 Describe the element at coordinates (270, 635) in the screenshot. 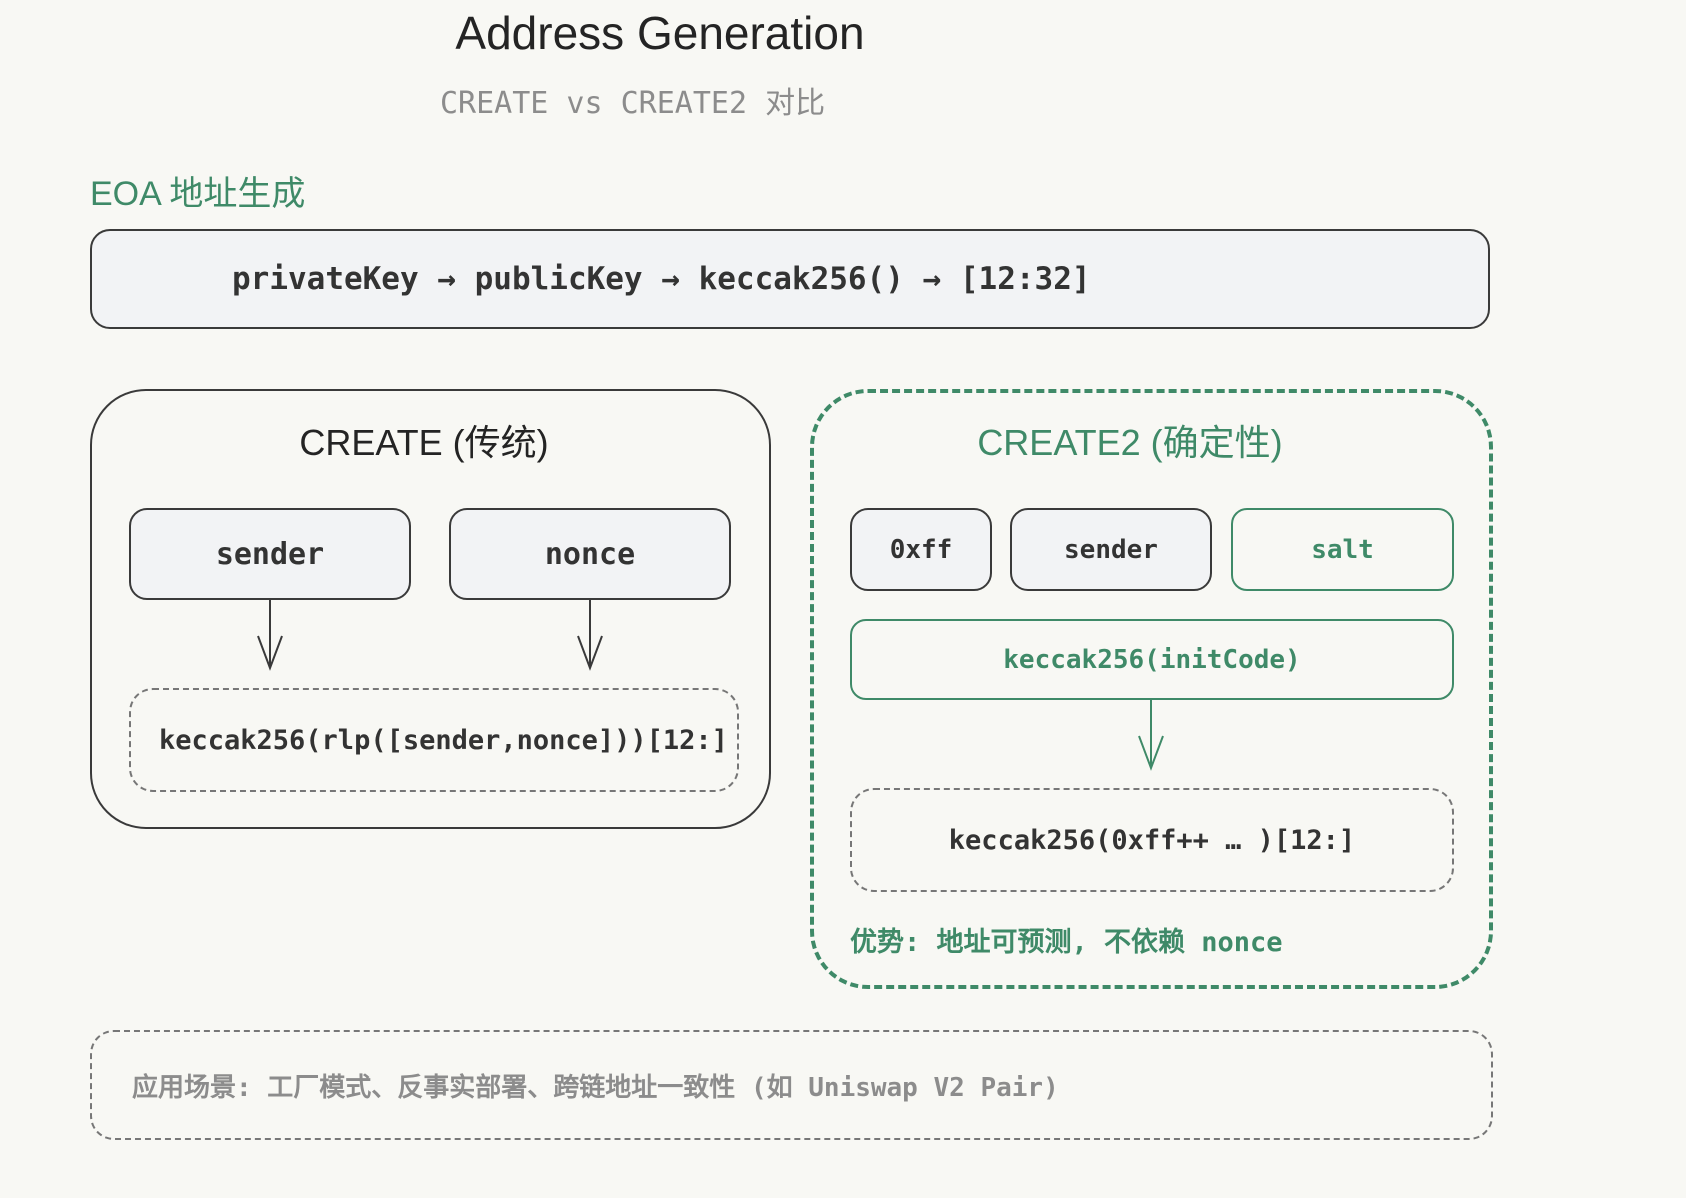

I see `create-sender-arrow` at that location.